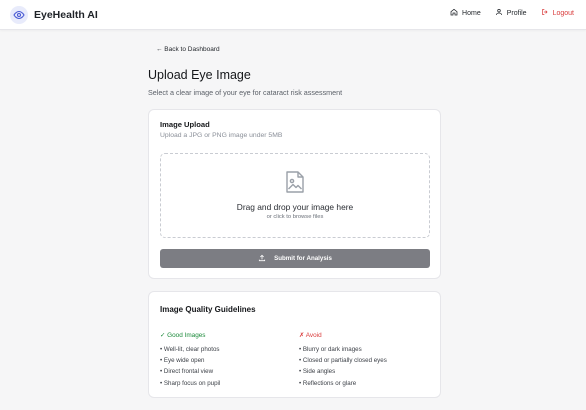  What do you see at coordinates (303, 258) in the screenshot?
I see `submit-button-label: Submit for Analysis` at bounding box center [303, 258].